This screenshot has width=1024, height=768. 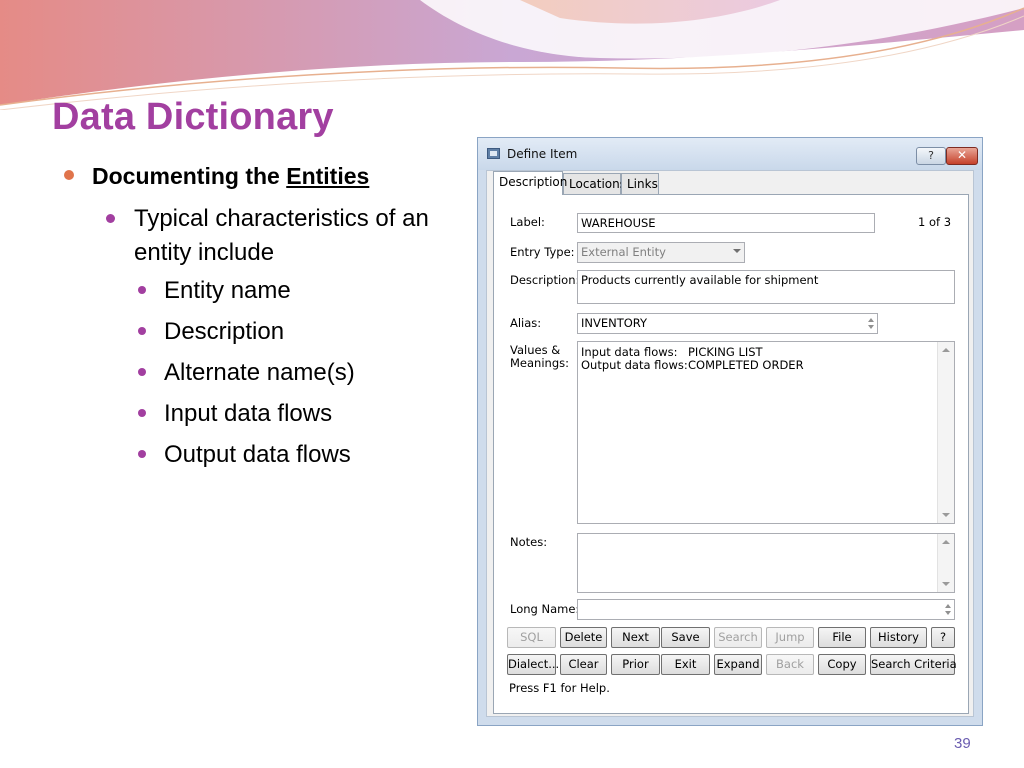 What do you see at coordinates (635, 637) in the screenshot?
I see `next-button: Next` at bounding box center [635, 637].